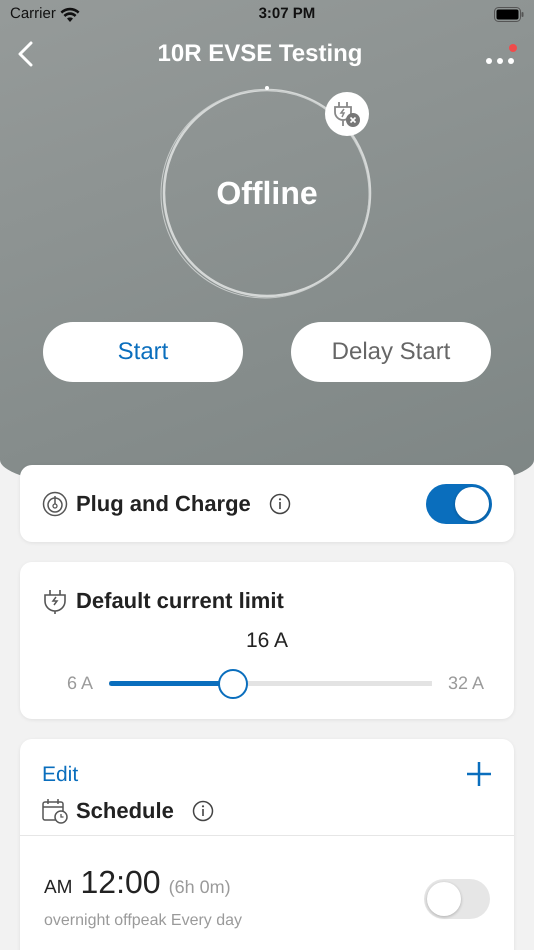 Image resolution: width=534 pixels, height=950 pixels. Describe the element at coordinates (267, 193) in the screenshot. I see `status-label: Offline` at that location.